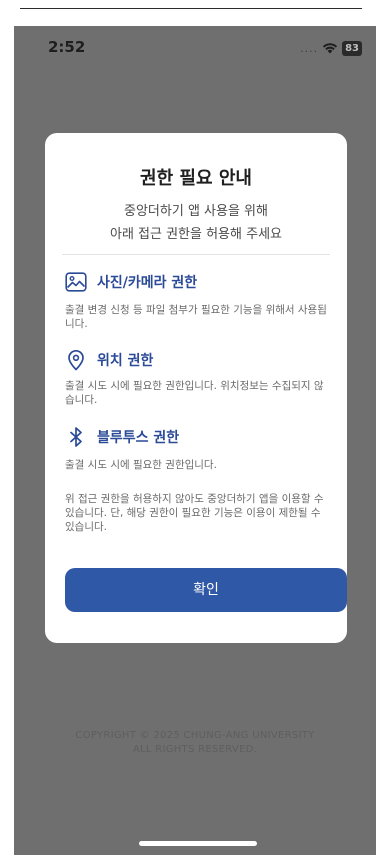 Image resolution: width=389 pixels, height=855 pixels. Describe the element at coordinates (195, 48) in the screenshot. I see `status-bar: 2:52 .... 83` at that location.